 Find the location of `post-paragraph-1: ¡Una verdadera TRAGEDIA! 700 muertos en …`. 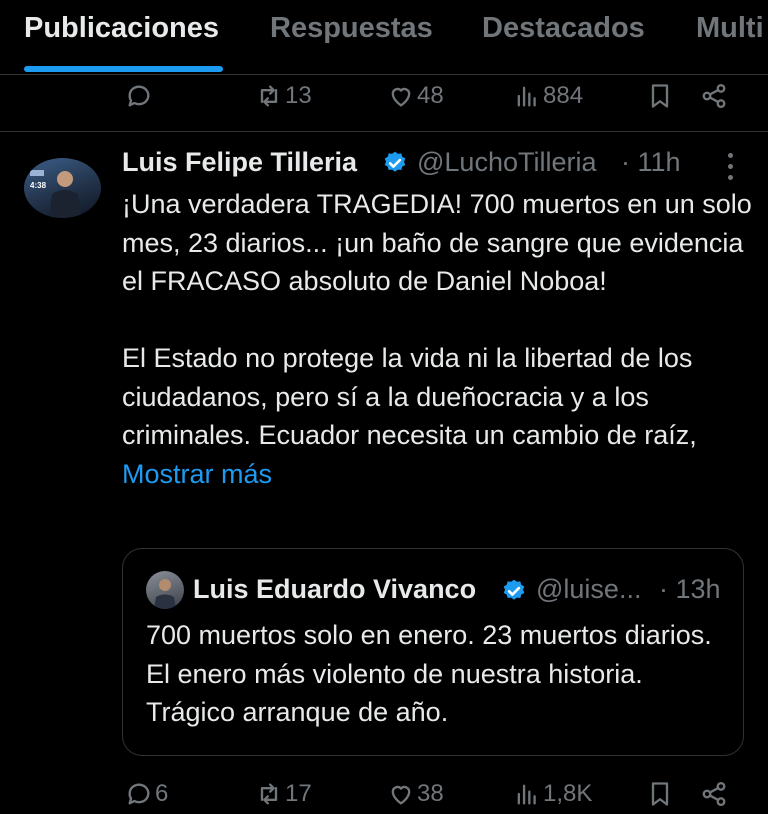

post-paragraph-1: ¡Una verdadera TRAGEDIA! 700 muertos en … is located at coordinates (437, 242).